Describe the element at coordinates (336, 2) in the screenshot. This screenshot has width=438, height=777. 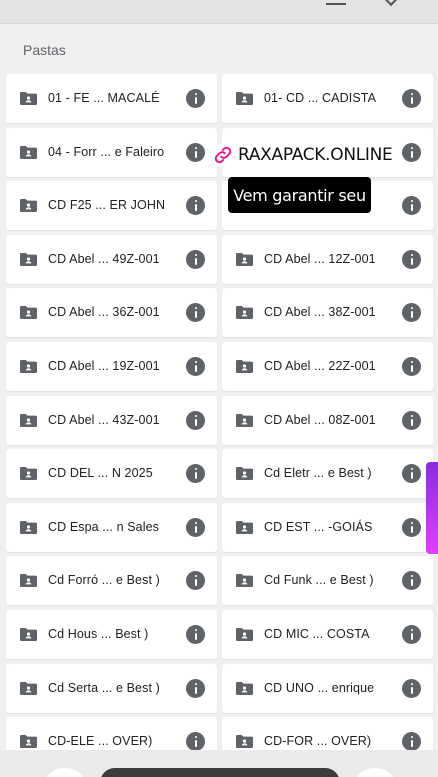
I see `view-toggle-icon` at that location.